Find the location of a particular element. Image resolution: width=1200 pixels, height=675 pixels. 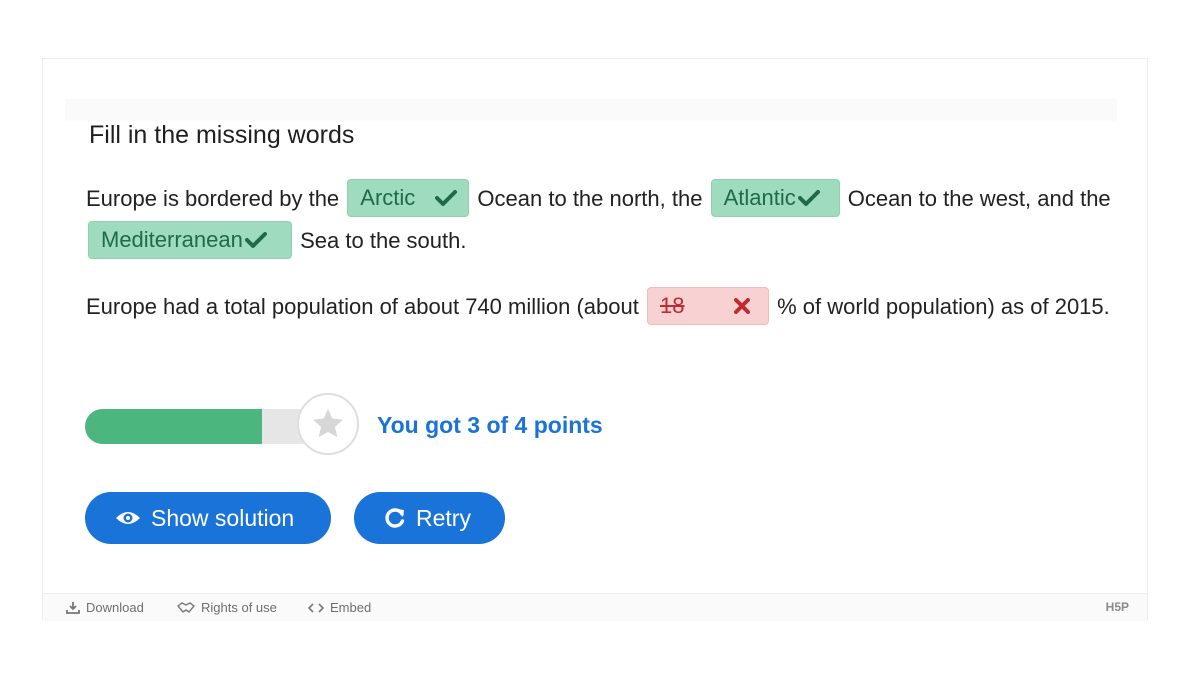

retry-button: Retry is located at coordinates (429, 518).